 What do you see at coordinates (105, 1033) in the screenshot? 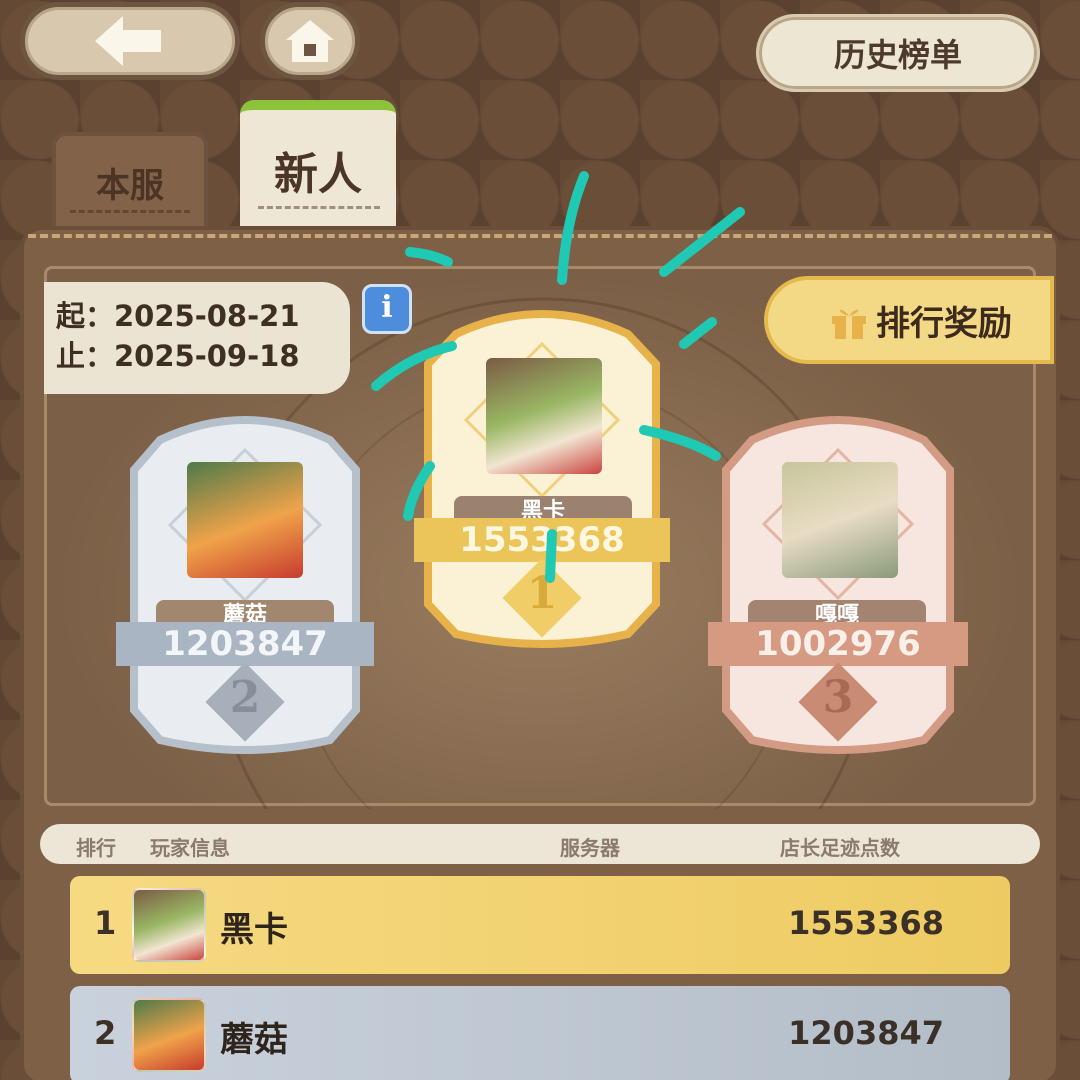
I see `row-rank: 2` at bounding box center [105, 1033].